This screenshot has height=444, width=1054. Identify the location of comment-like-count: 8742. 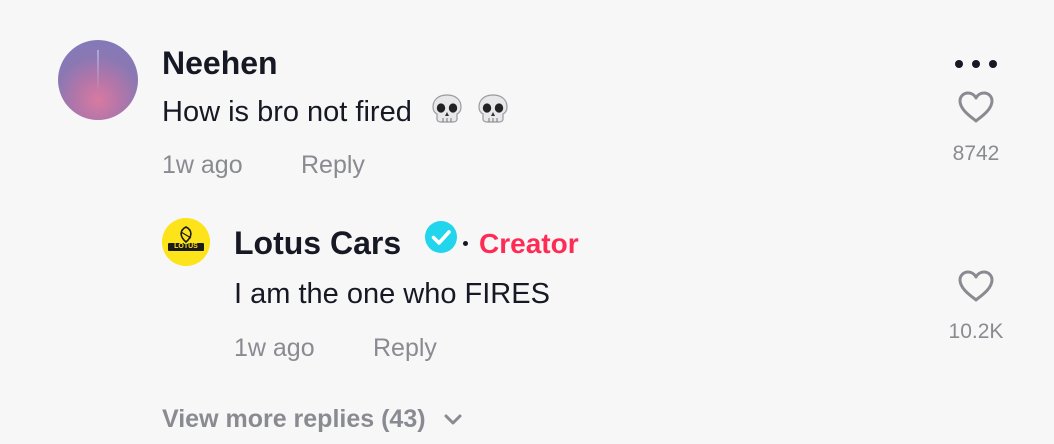
(976, 153).